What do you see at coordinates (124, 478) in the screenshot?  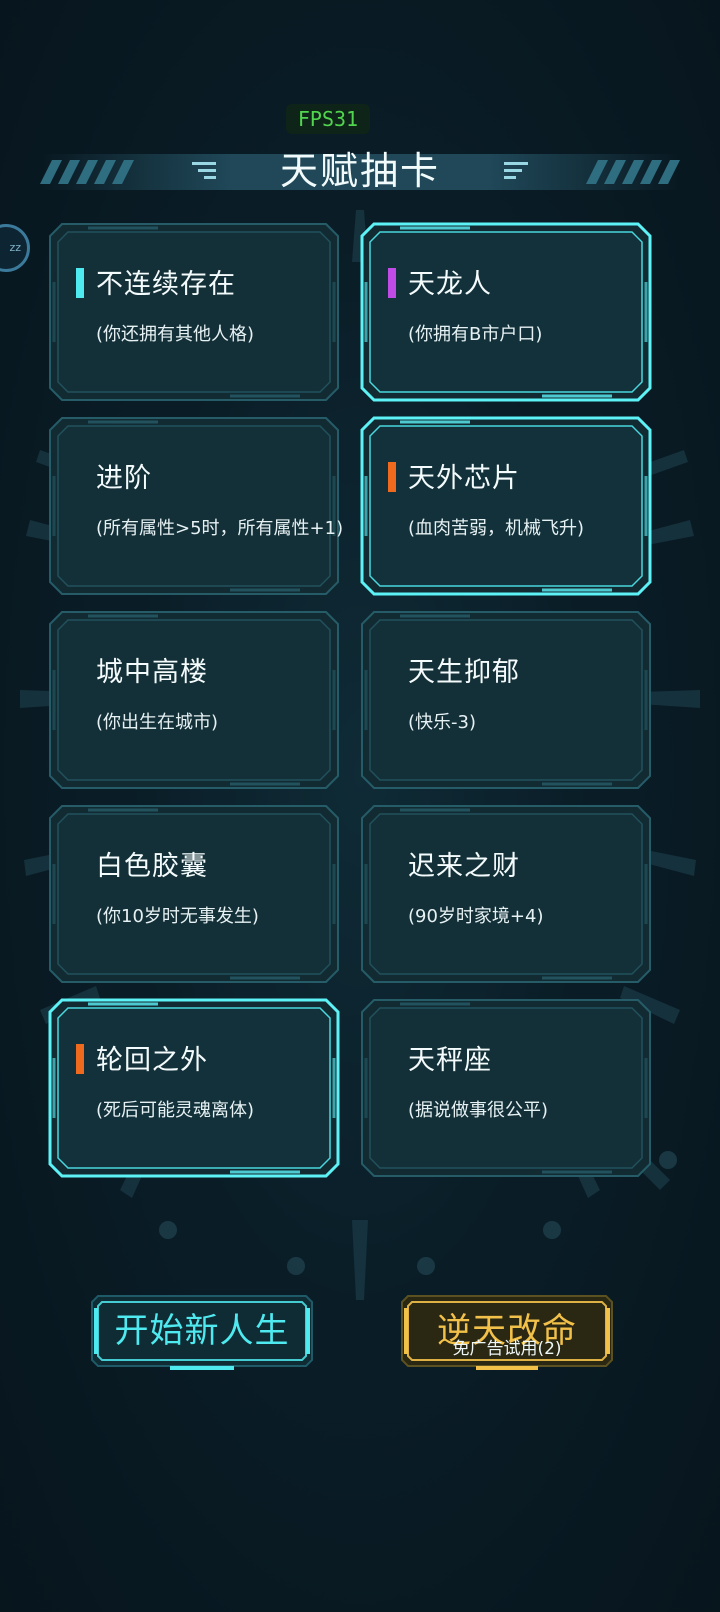 I see `card-title: 进阶` at bounding box center [124, 478].